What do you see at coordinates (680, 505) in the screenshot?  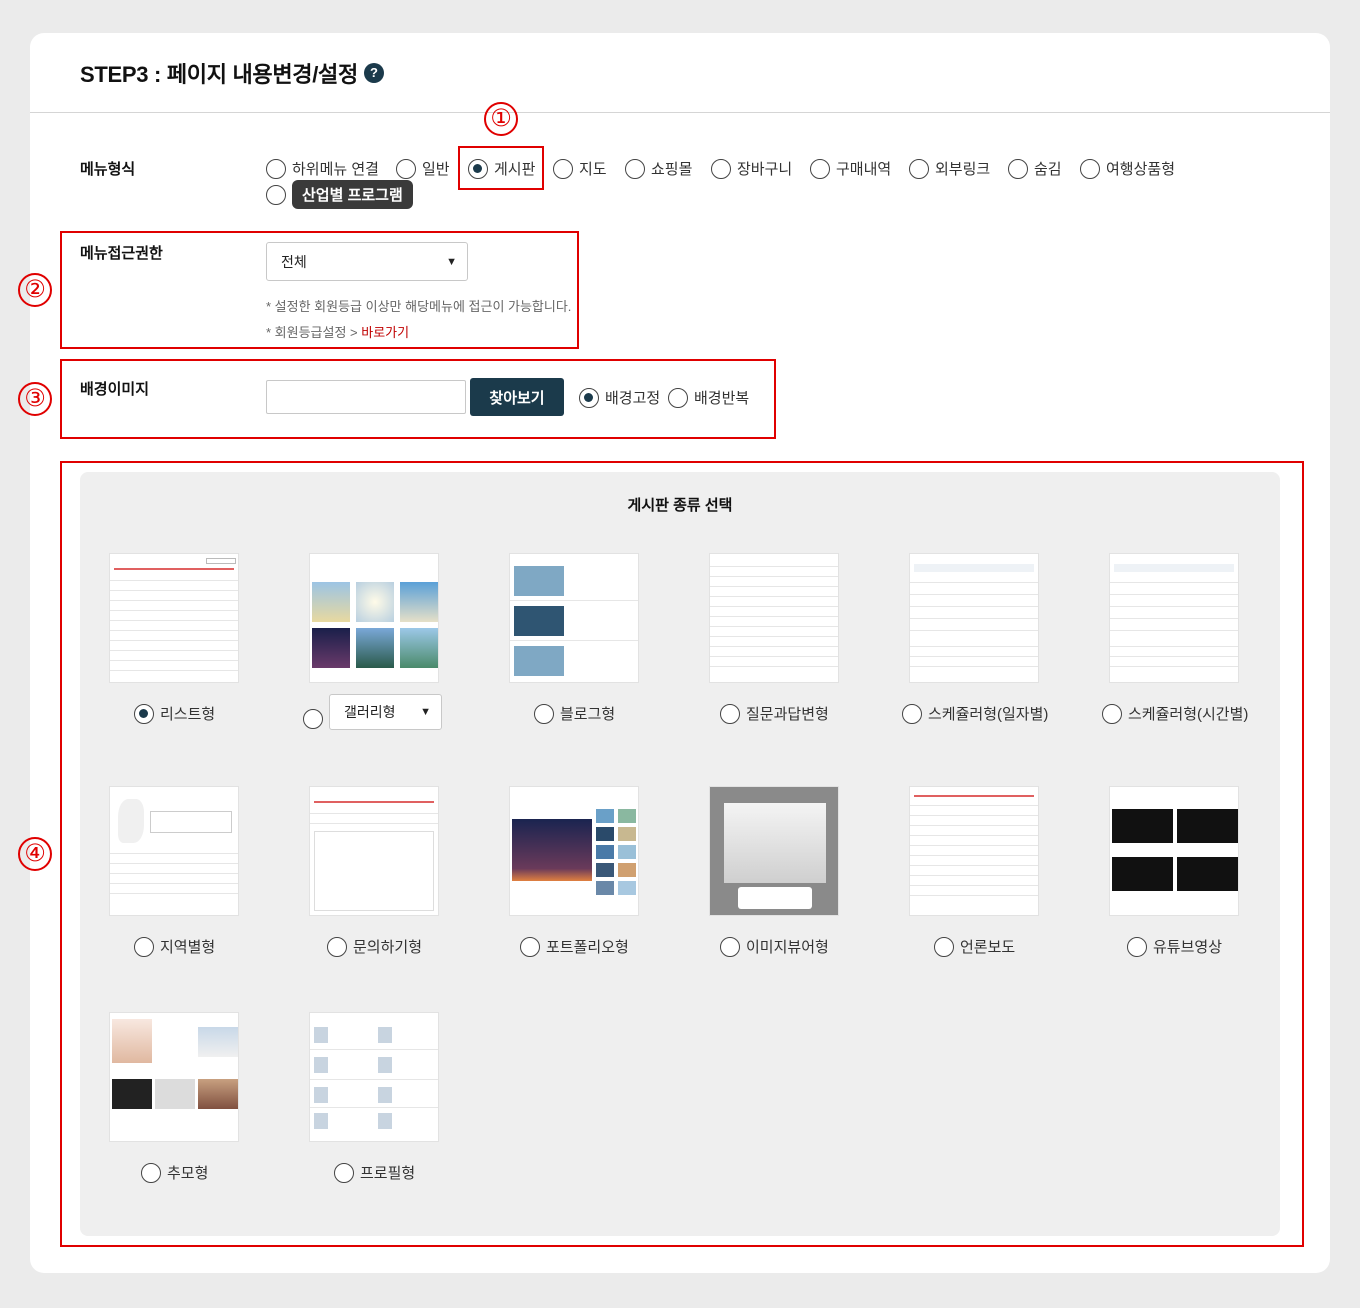 I see `board-type-title: 게시판 종류 선택` at bounding box center [680, 505].